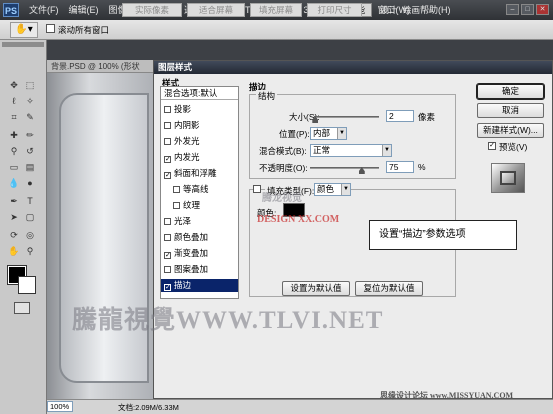  Describe the element at coordinates (30, 135) in the screenshot. I see `brush-tool-icon: ✏` at that location.